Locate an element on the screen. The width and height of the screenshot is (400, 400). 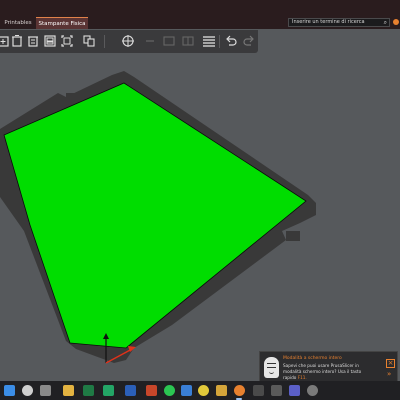
start-icon is located at coordinates (9, 390).